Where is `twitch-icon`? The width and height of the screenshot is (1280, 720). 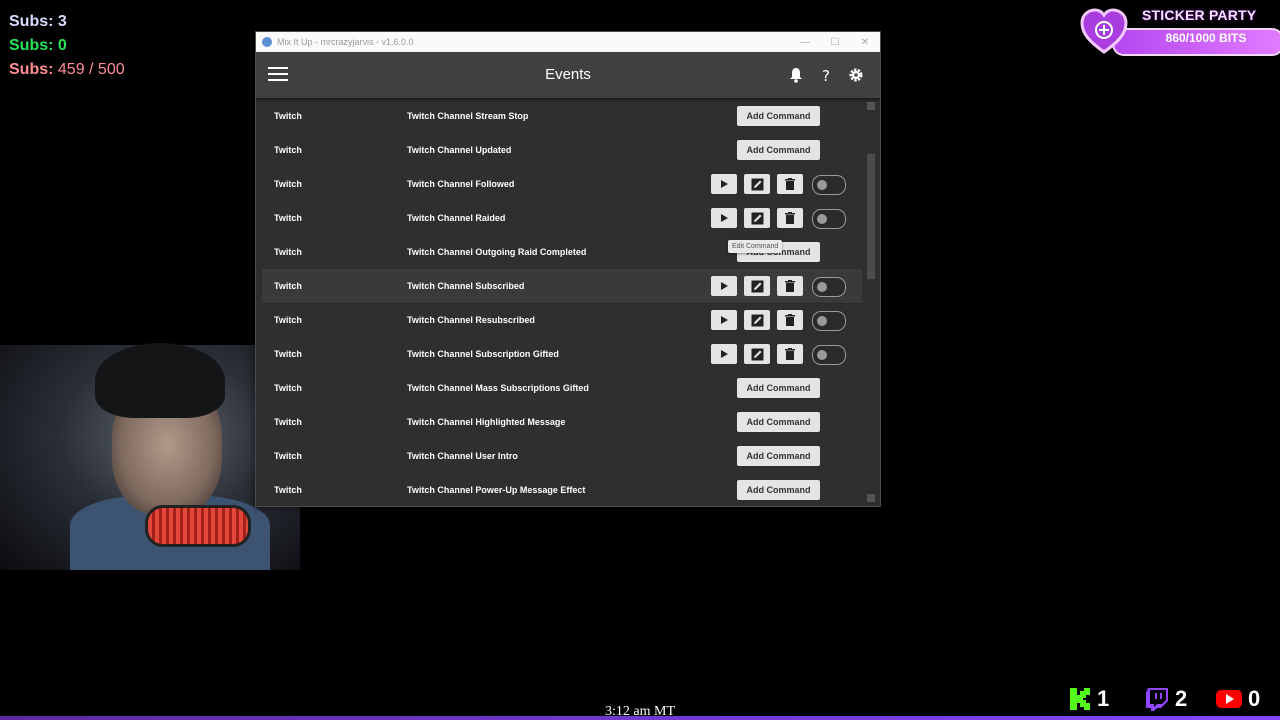 twitch-icon is located at coordinates (1157, 699).